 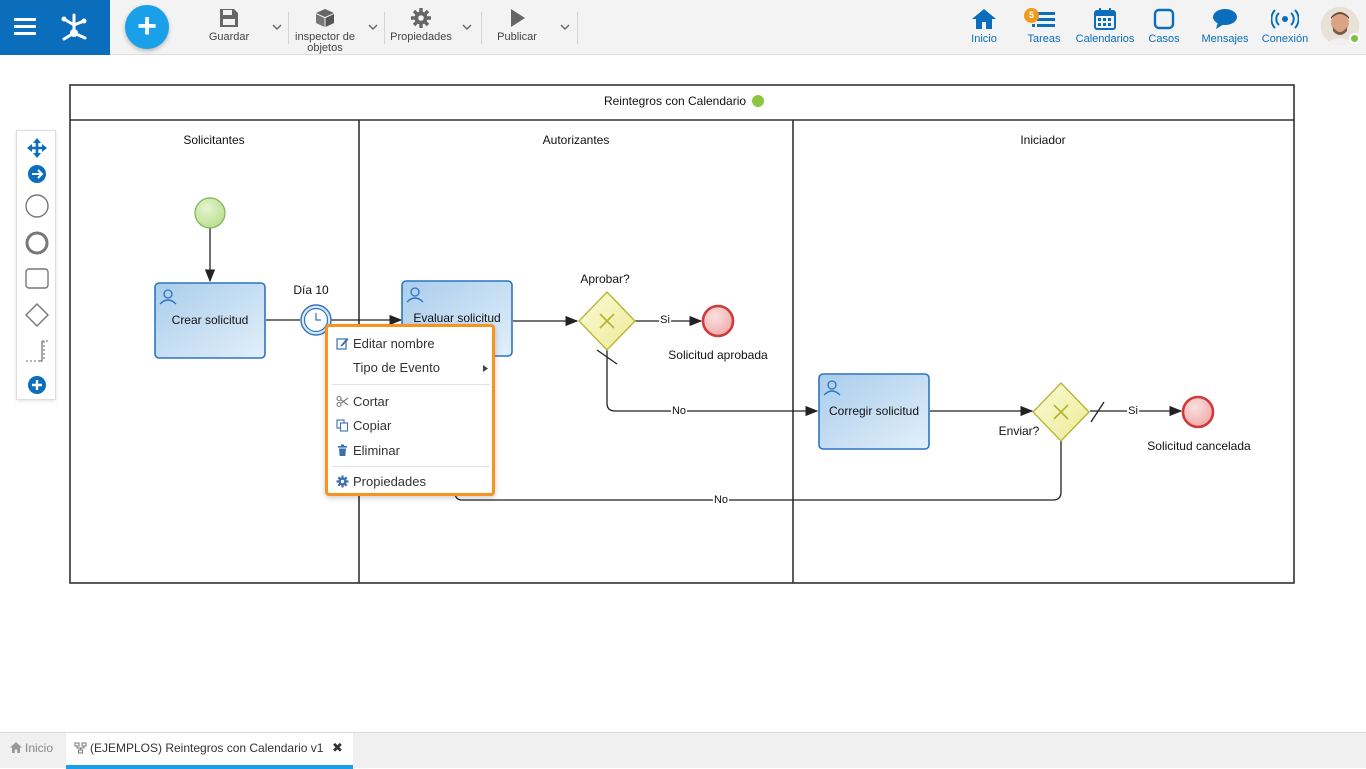 I want to click on hamburger-menu-icon, so click(x=25, y=27).